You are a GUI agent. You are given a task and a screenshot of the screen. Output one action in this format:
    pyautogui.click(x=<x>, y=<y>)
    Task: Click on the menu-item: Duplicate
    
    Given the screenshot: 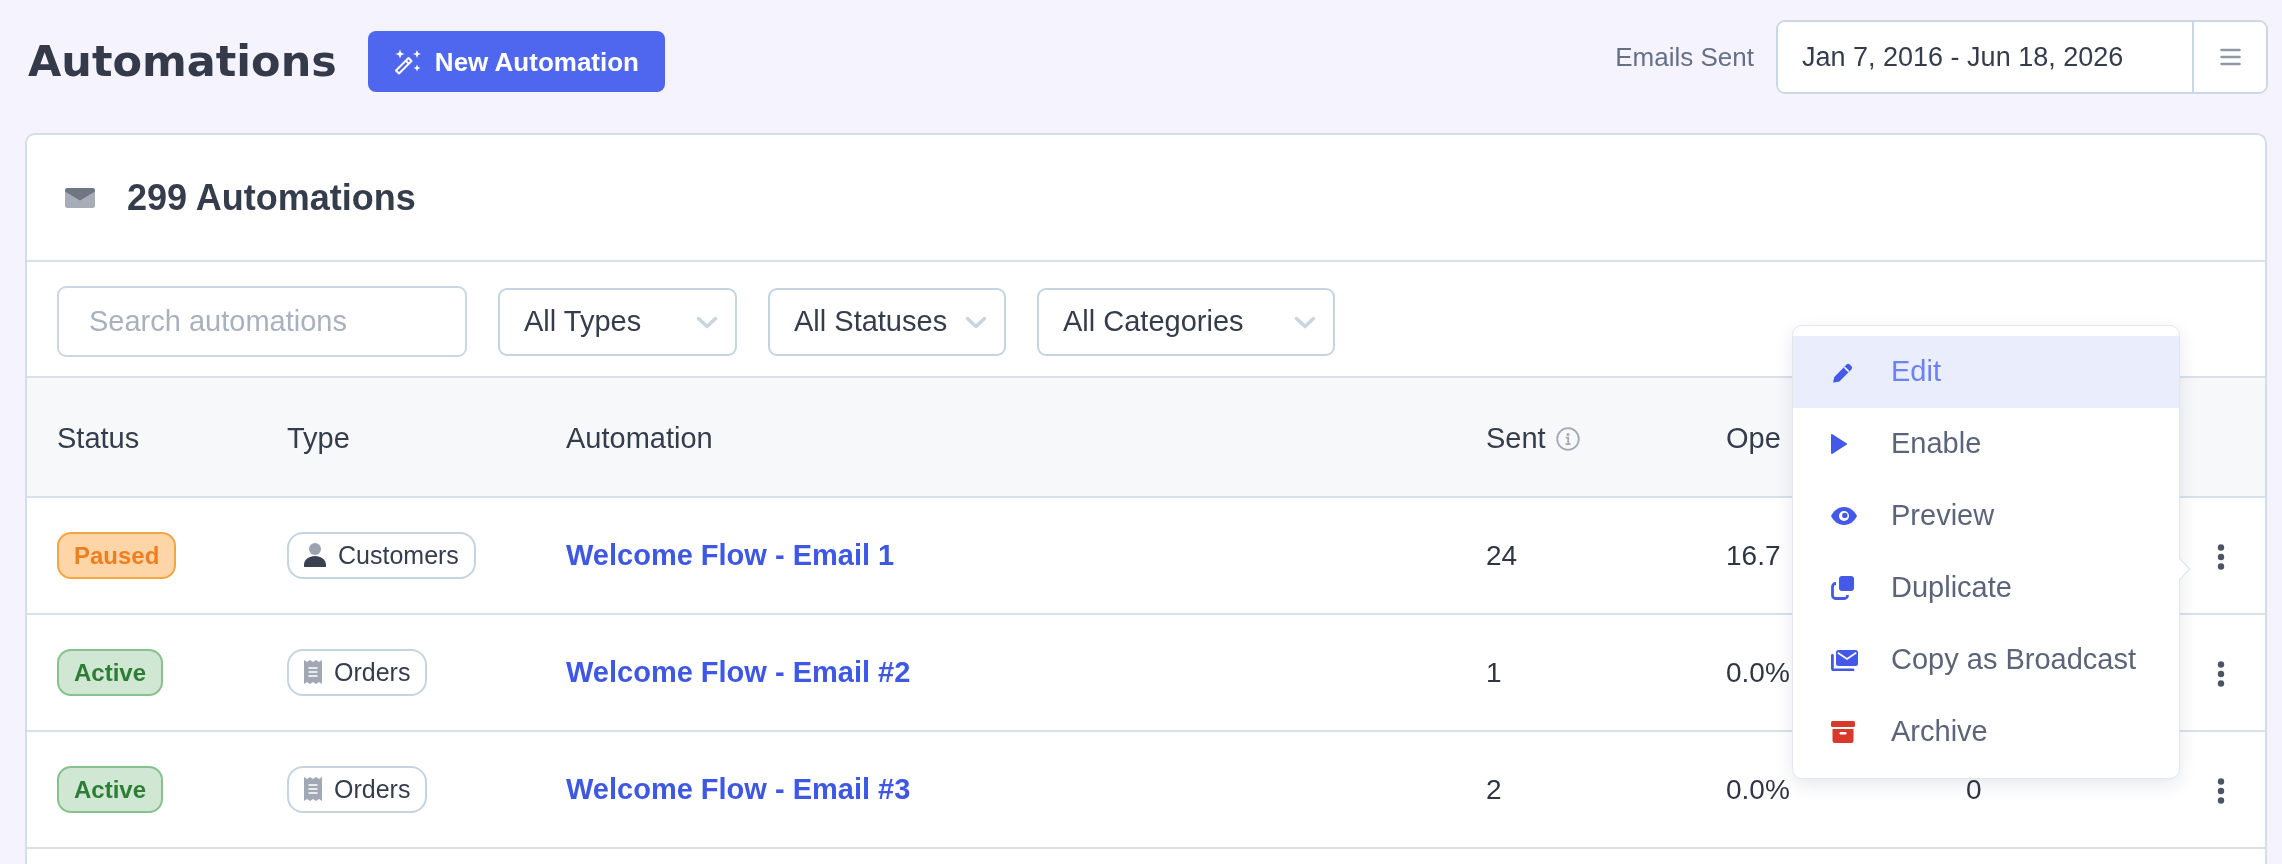 What is the action you would take?
    pyautogui.click(x=1986, y=588)
    